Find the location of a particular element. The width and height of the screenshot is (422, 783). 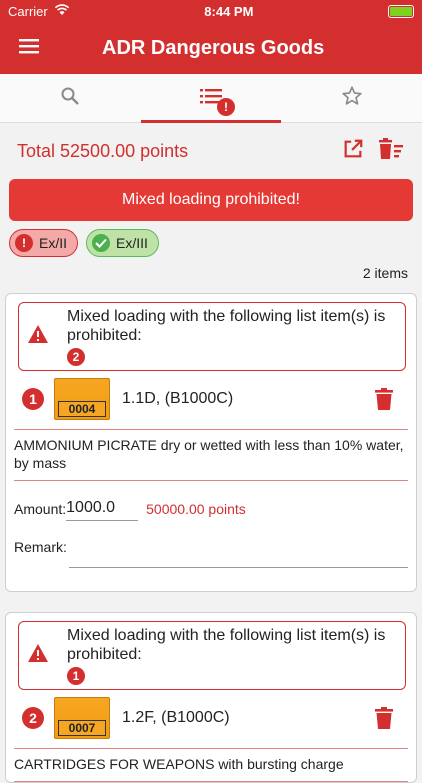

tab-bar: ! is located at coordinates (211, 98).